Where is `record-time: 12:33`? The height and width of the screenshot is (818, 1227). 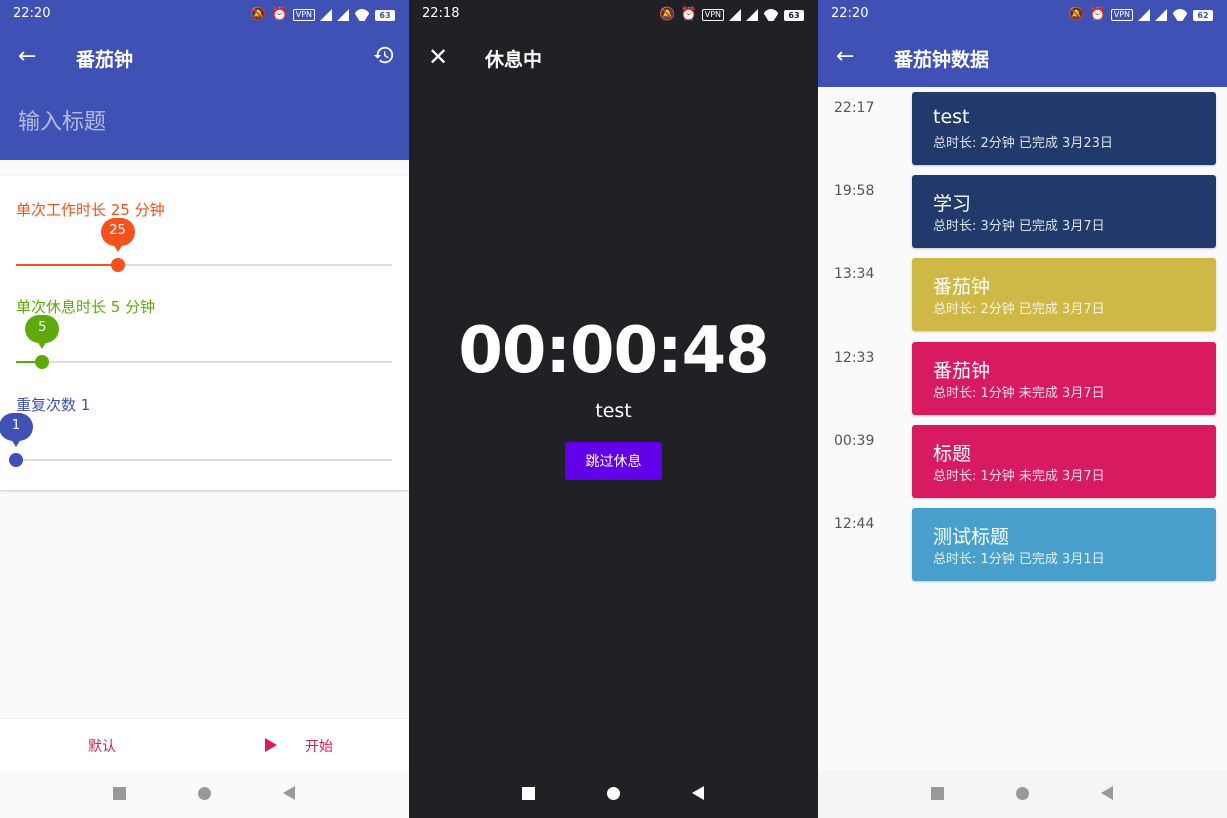
record-time: 12:33 is located at coordinates (854, 358).